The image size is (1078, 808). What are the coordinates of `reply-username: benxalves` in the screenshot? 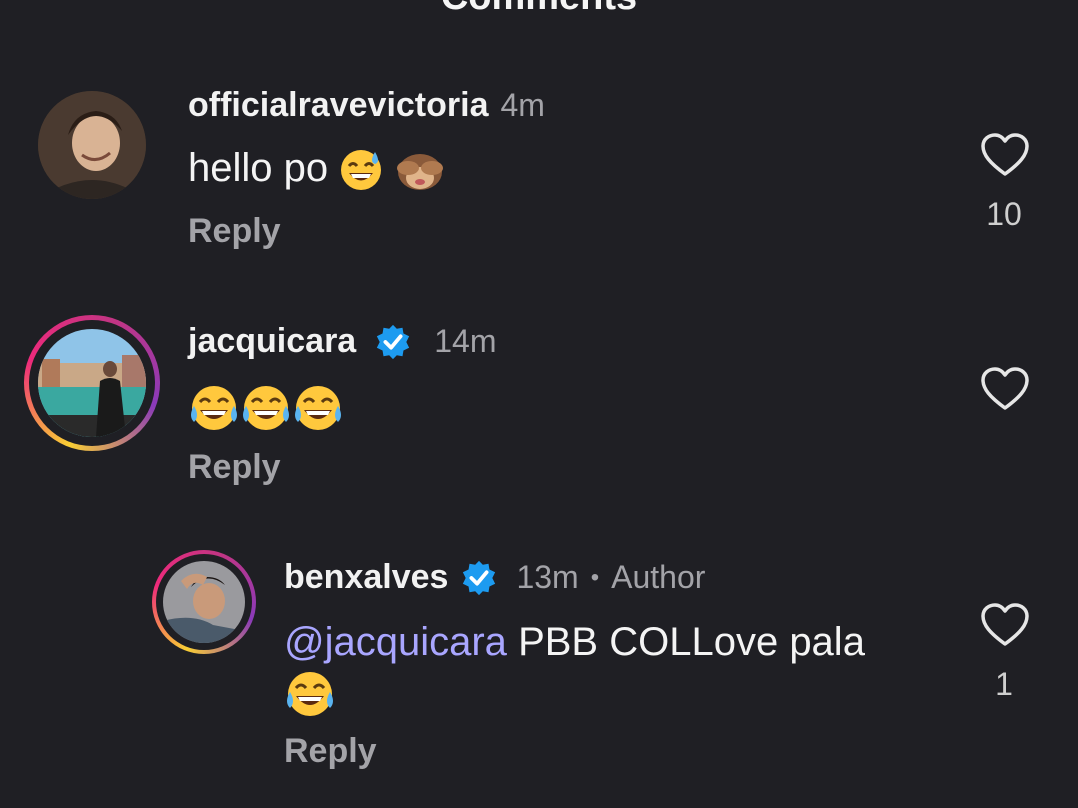 It's located at (366, 577).